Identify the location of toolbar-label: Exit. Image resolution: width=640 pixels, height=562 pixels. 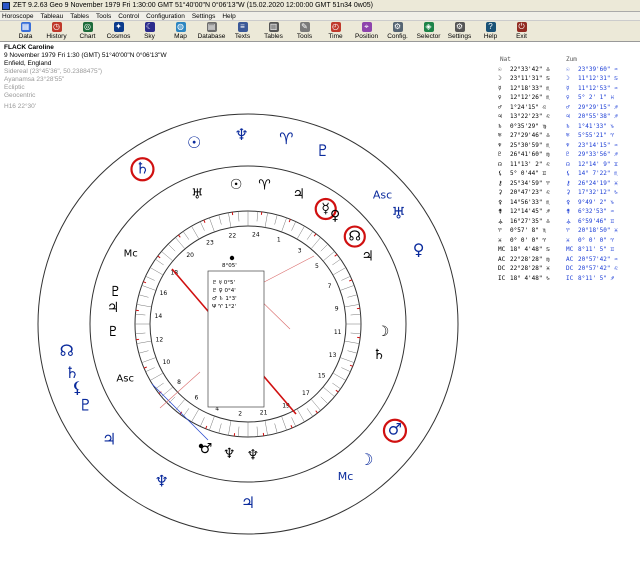
(521, 36).